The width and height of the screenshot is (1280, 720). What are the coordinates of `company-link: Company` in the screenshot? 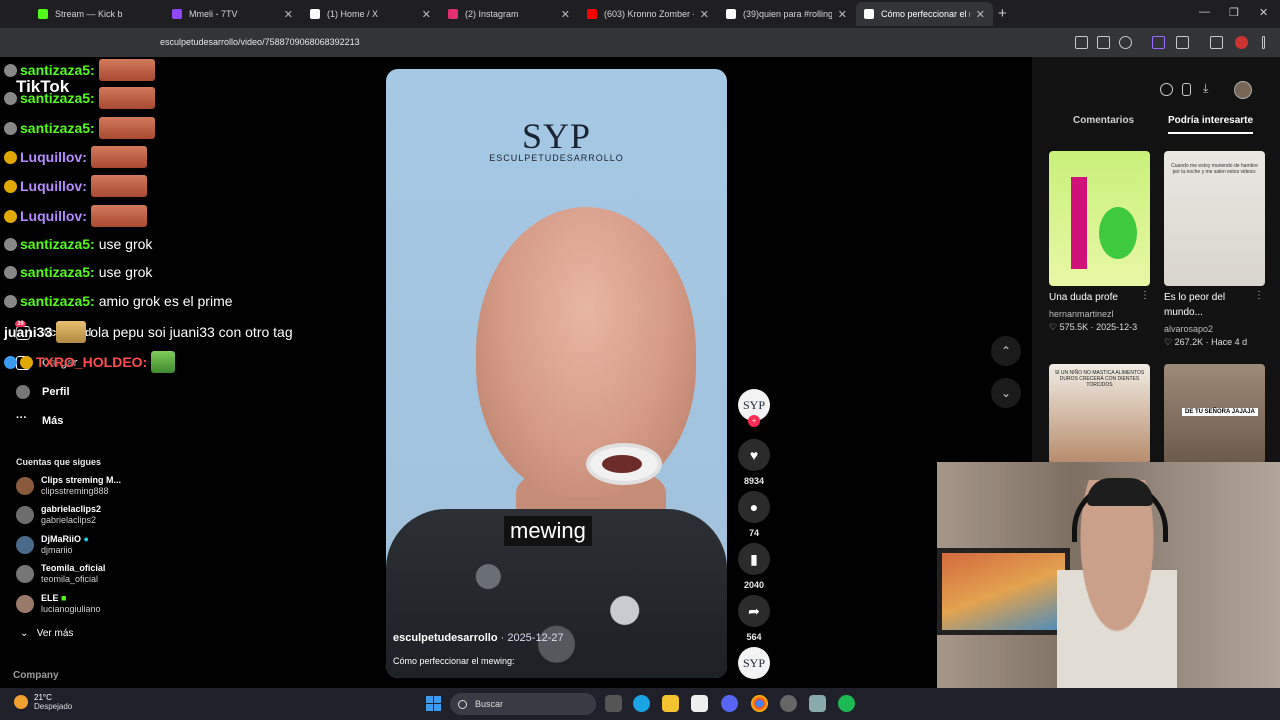 It's located at (36, 675).